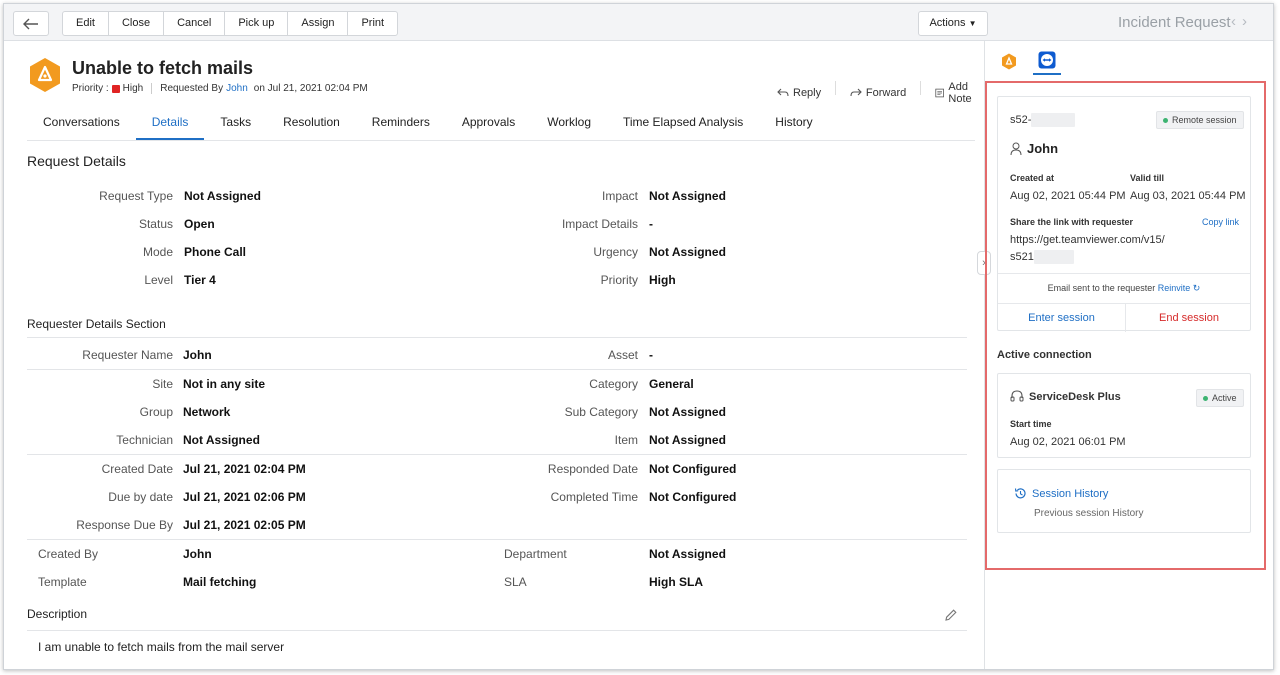  Describe the element at coordinates (1205, 398) in the screenshot. I see `status-dot` at that location.